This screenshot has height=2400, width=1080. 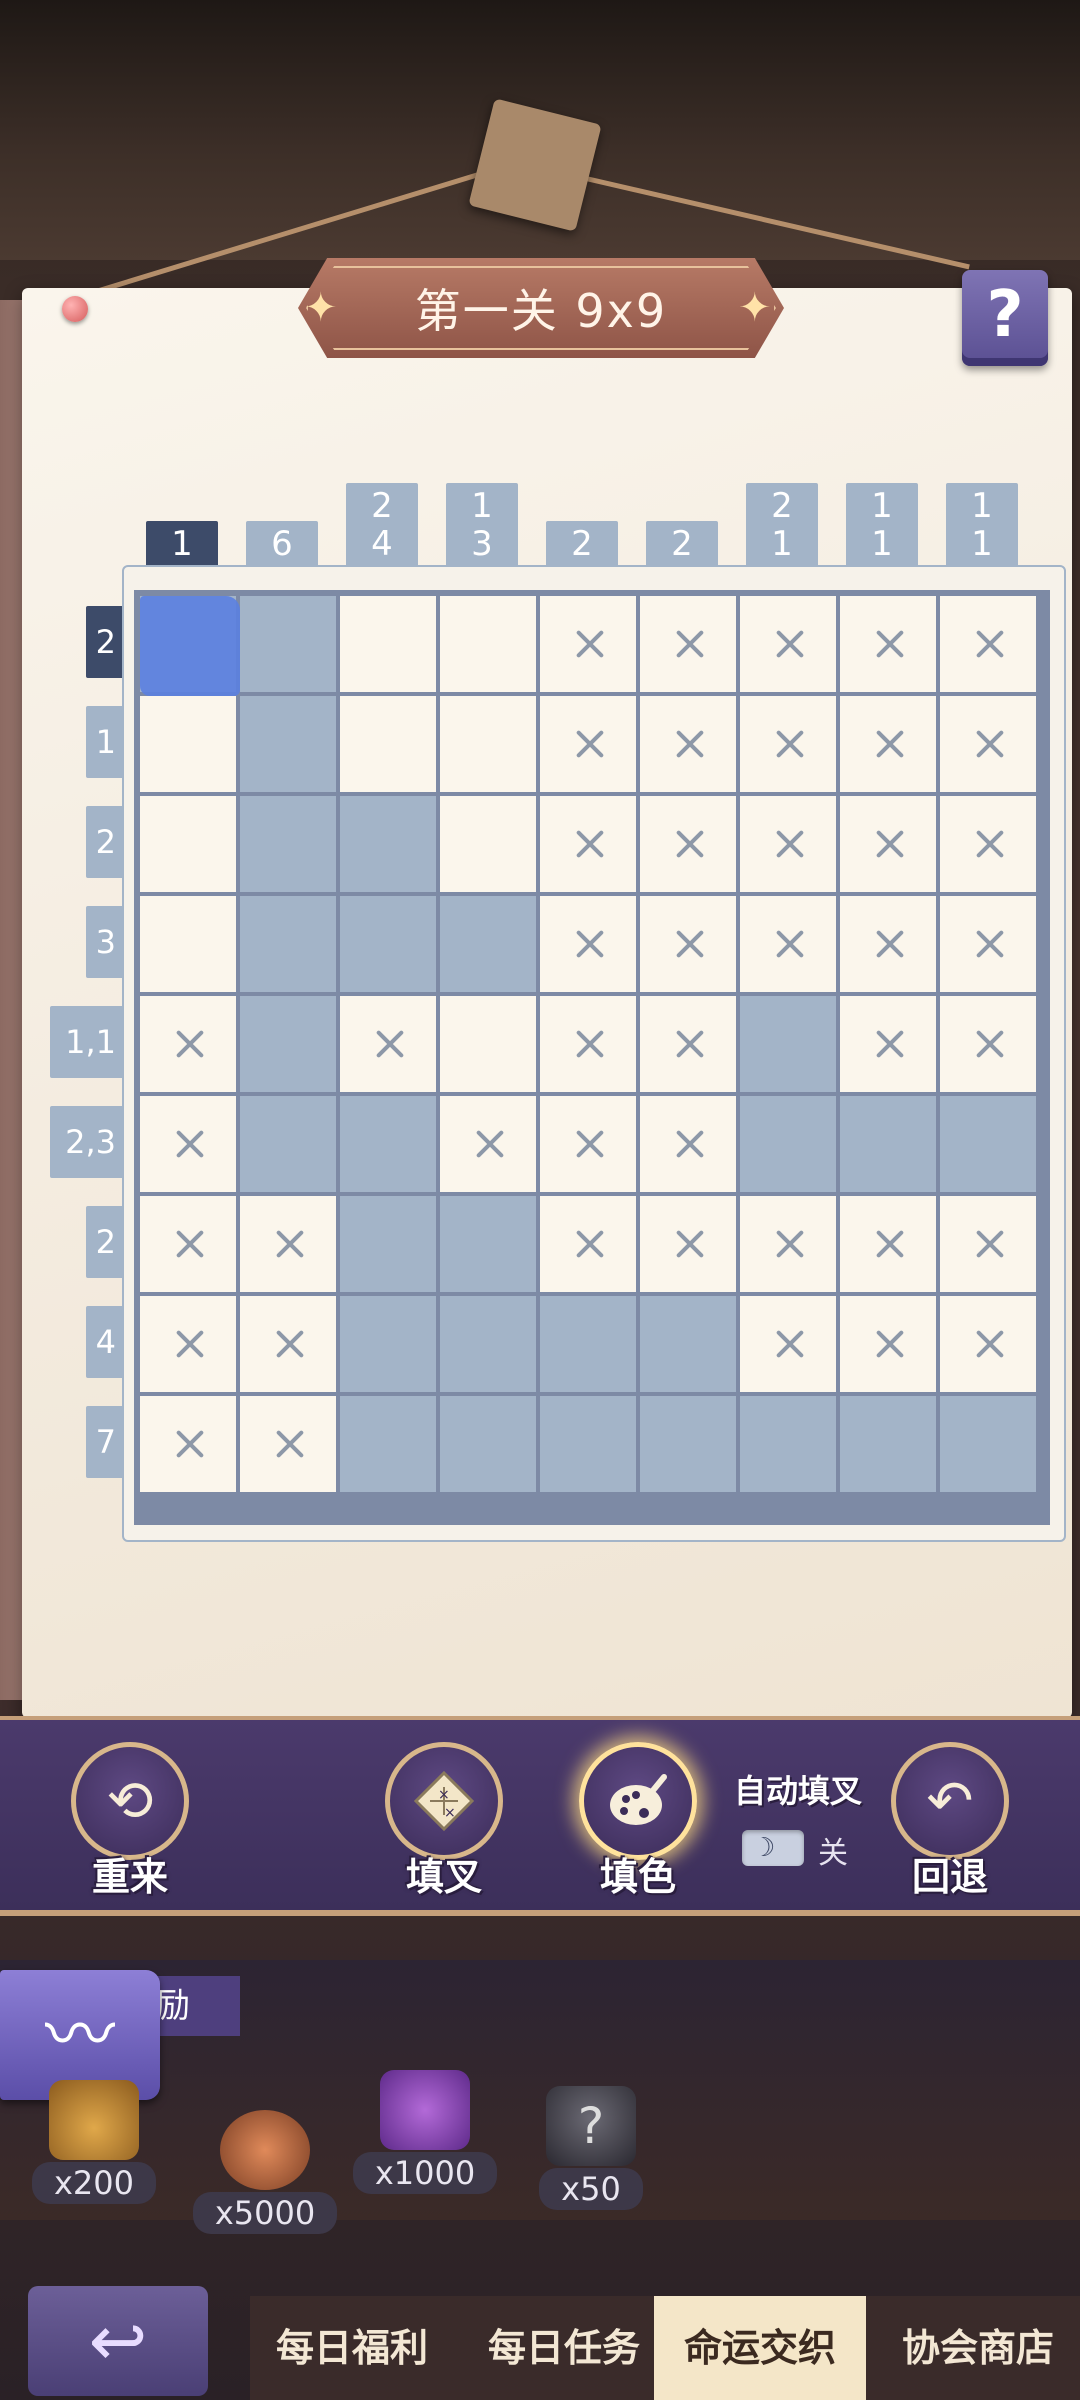 I want to click on undo-button: ↶ 回退, so click(x=950, y=1821).